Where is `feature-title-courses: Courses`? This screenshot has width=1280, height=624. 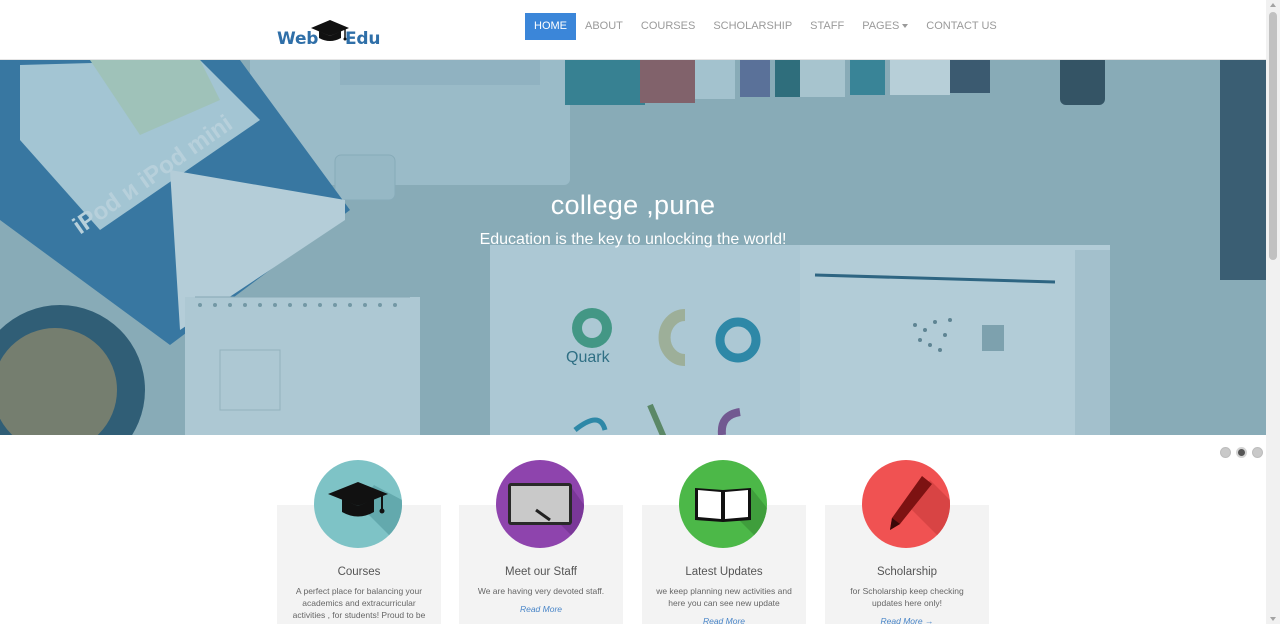
feature-title-courses: Courses is located at coordinates (359, 572).